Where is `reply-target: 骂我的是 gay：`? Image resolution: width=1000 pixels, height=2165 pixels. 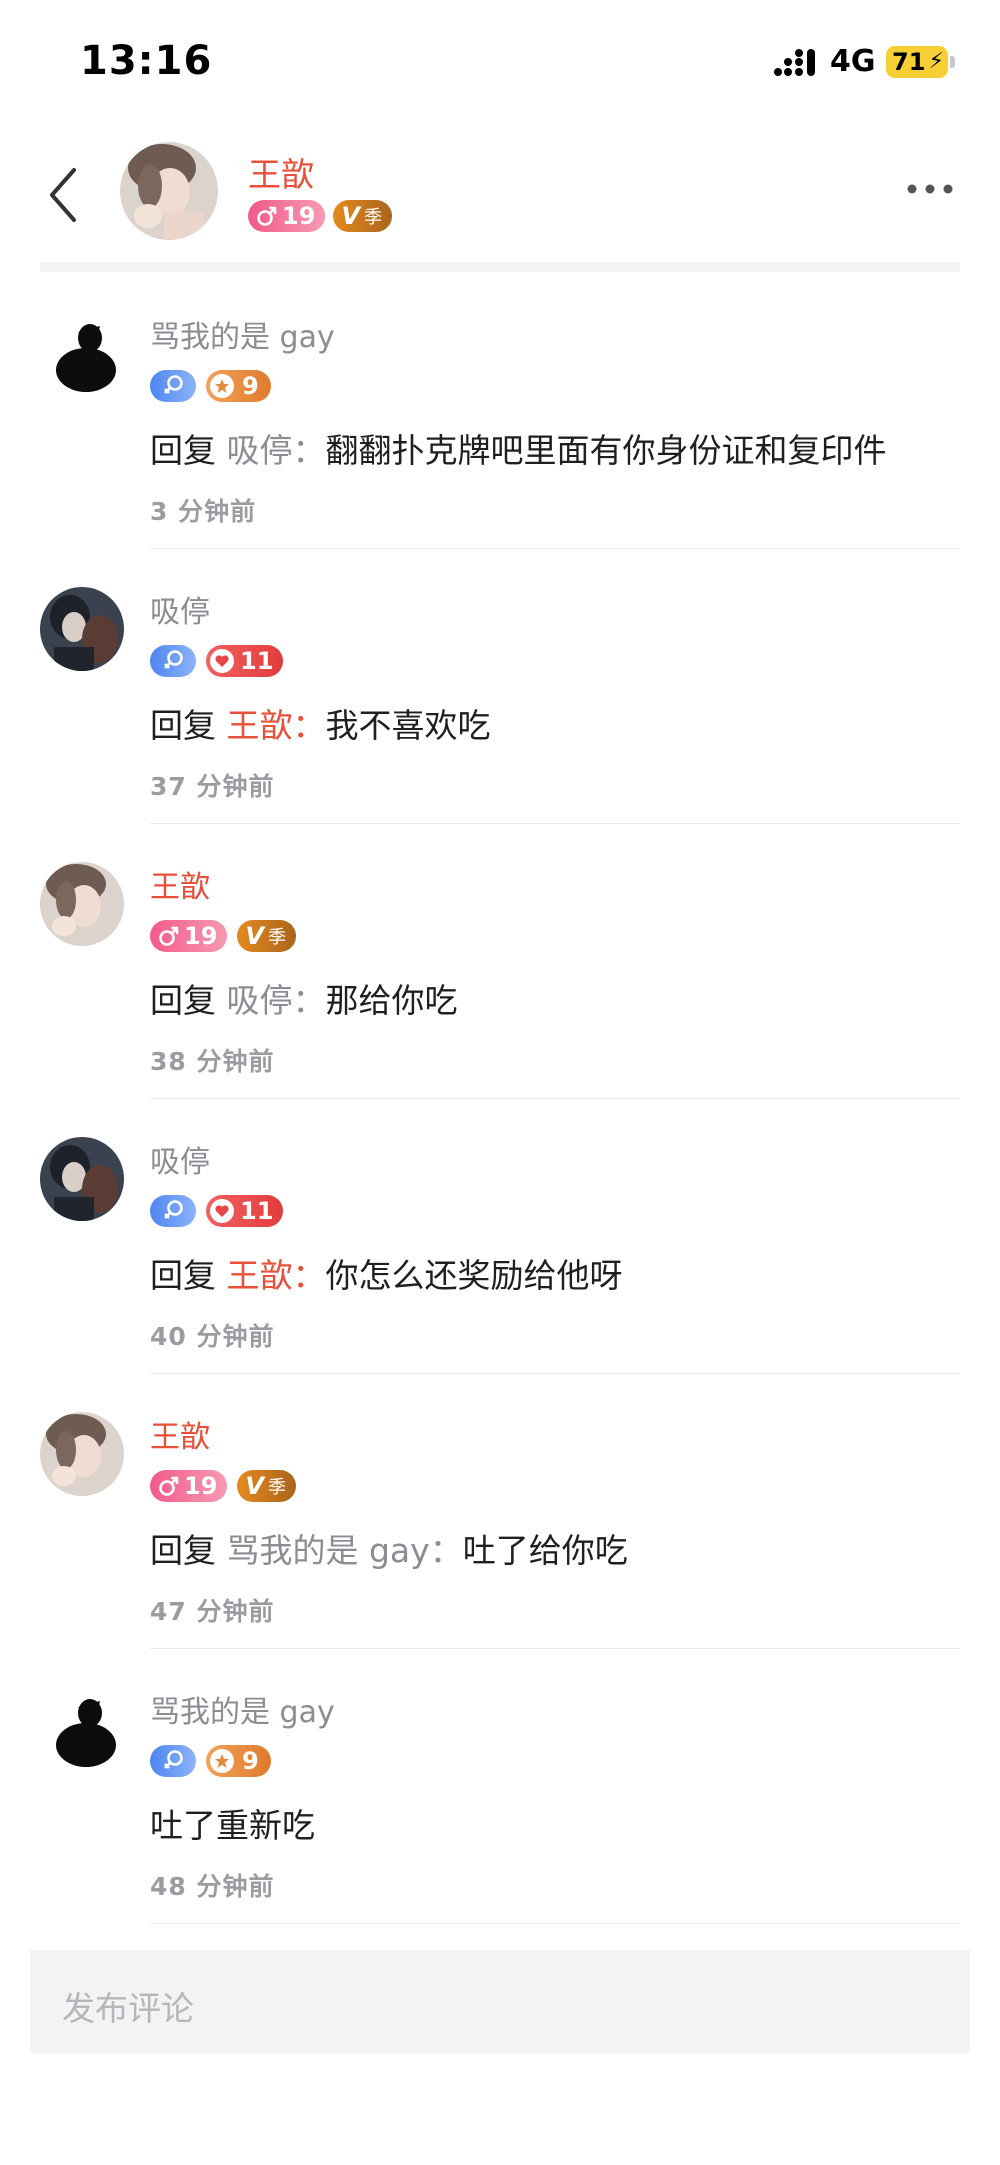
reply-target: 骂我的是 gay： is located at coordinates (345, 1550).